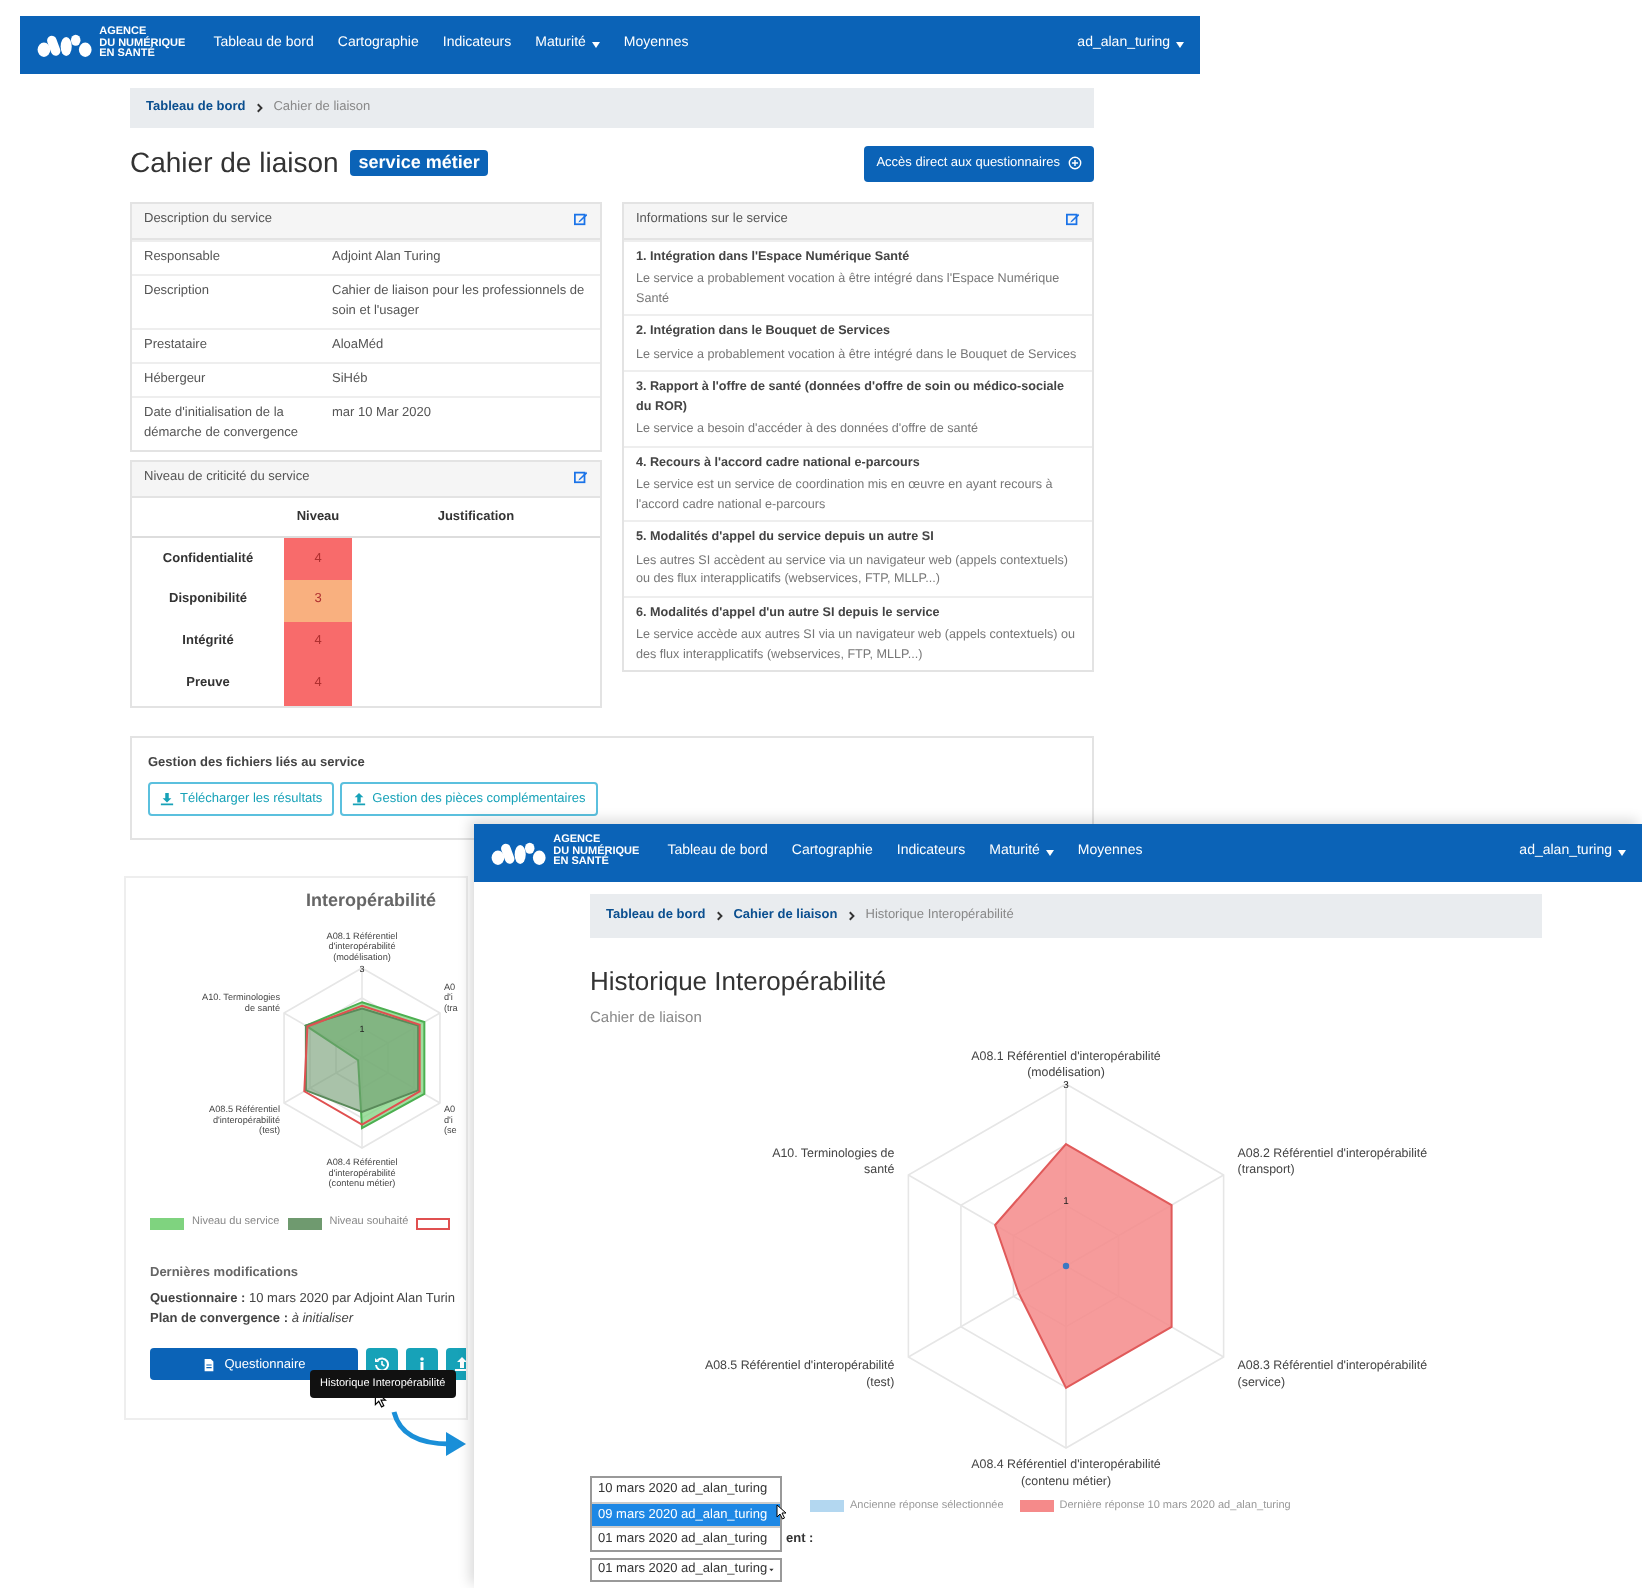 Image resolution: width=1642 pixels, height=1588 pixels. I want to click on curved-arrow, so click(428, 1433).